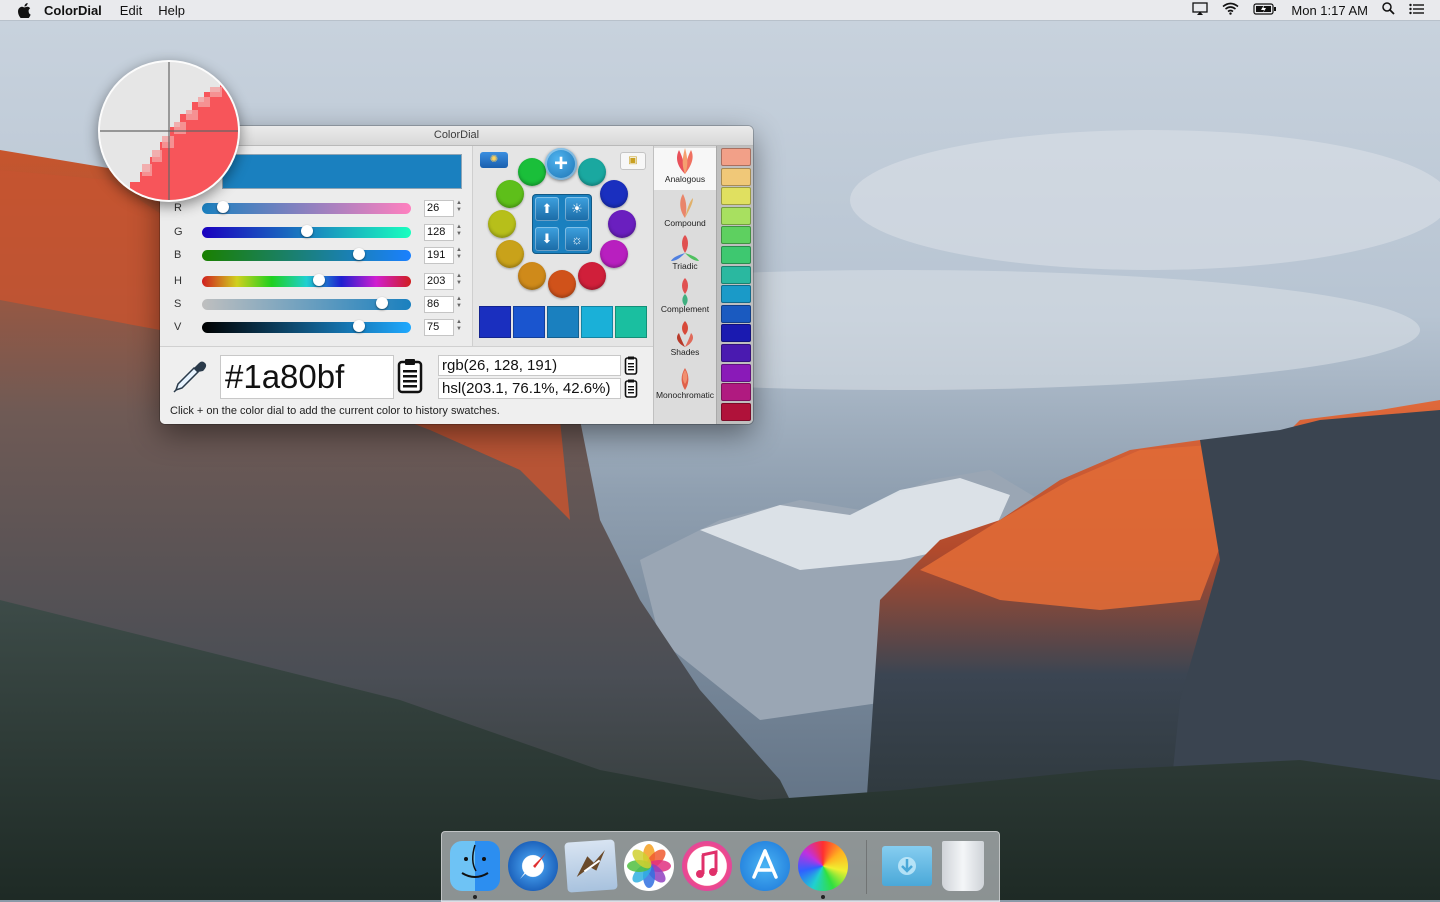 This screenshot has height=902, width=1440. I want to click on r-slider, so click(306, 207).